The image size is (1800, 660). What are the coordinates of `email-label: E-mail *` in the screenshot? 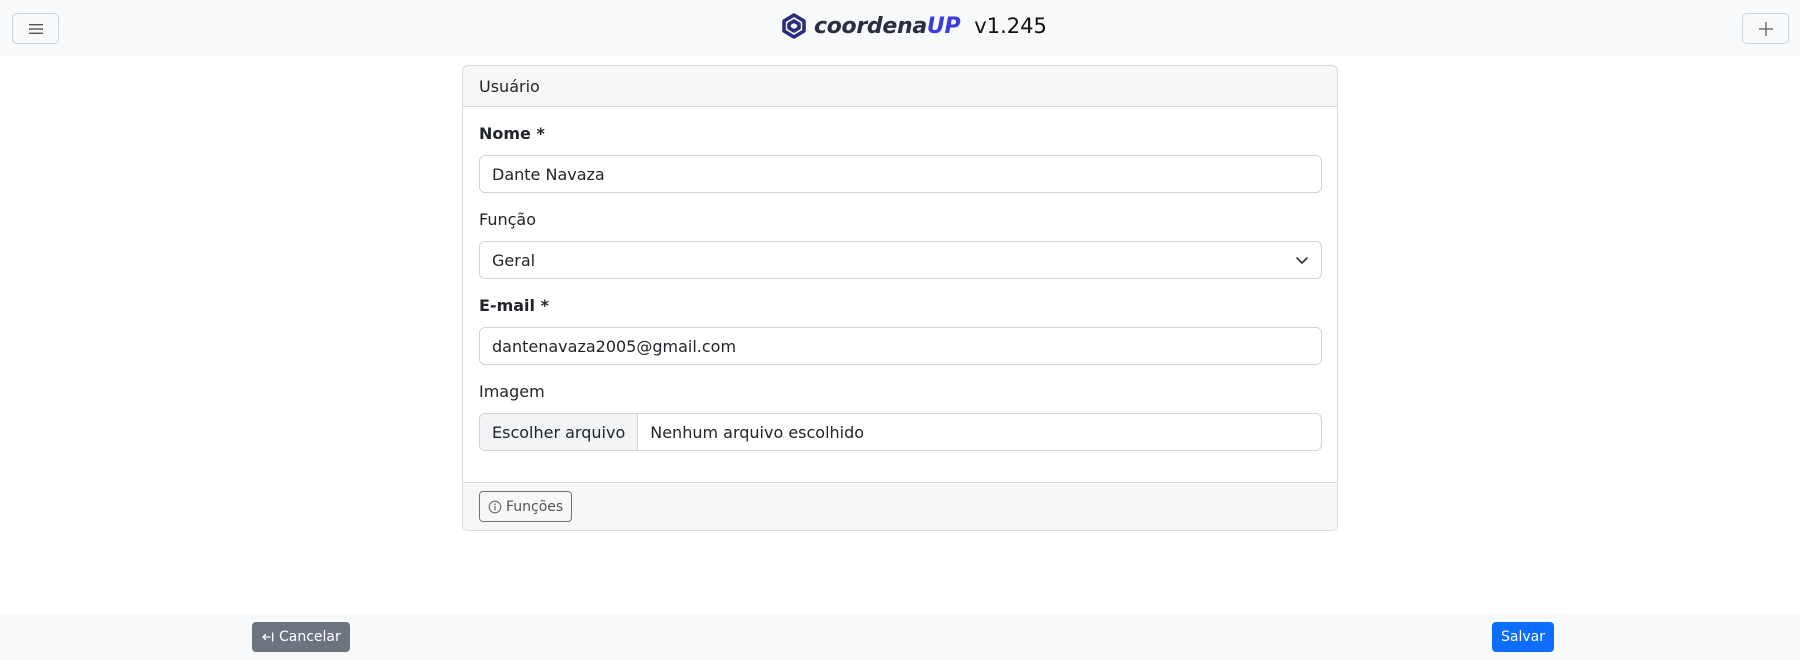 It's located at (514, 305).